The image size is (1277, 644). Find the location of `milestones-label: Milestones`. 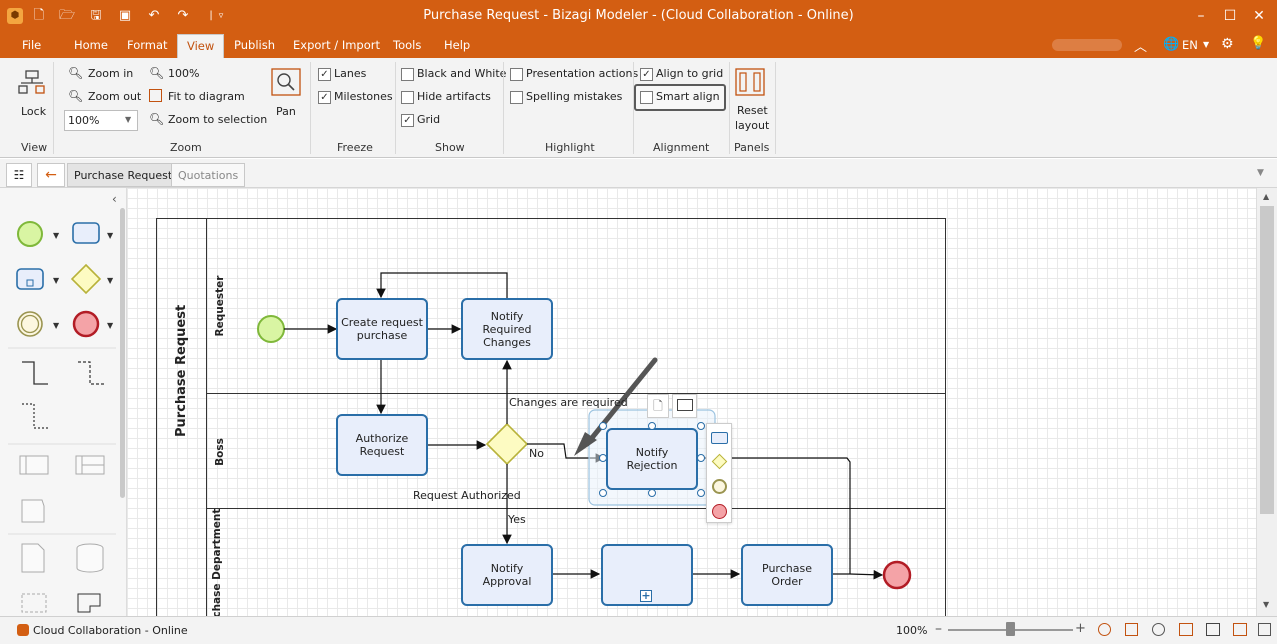

milestones-label: Milestones is located at coordinates (363, 96).